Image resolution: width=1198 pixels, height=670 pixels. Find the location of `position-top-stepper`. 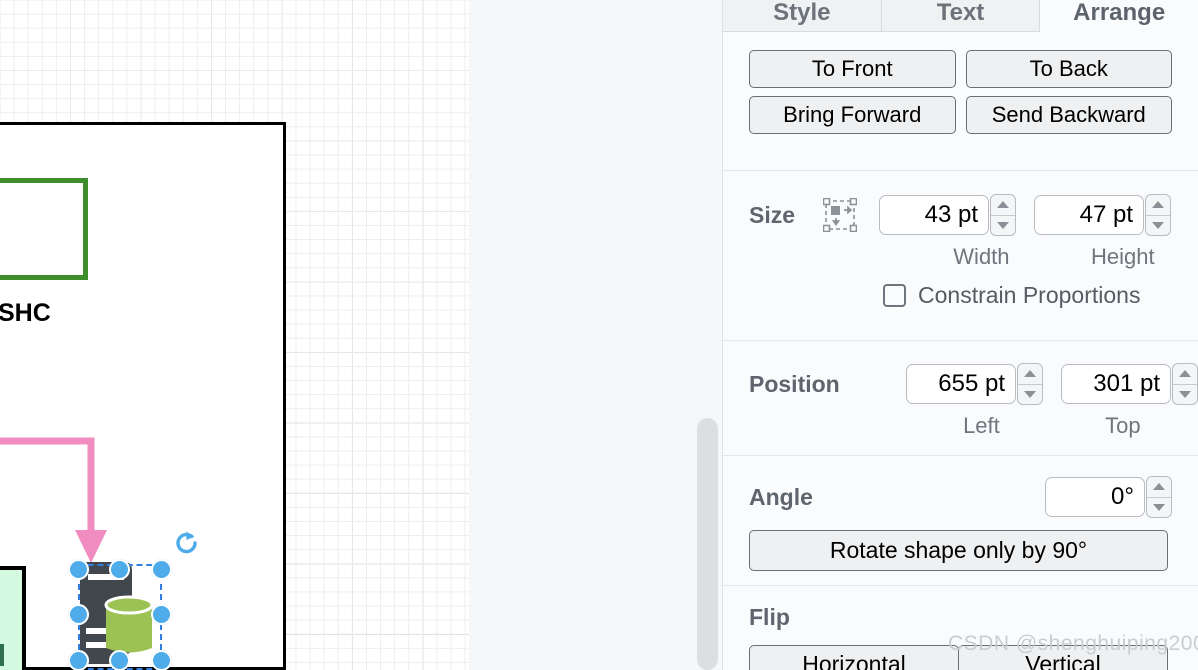

position-top-stepper is located at coordinates (1185, 384).